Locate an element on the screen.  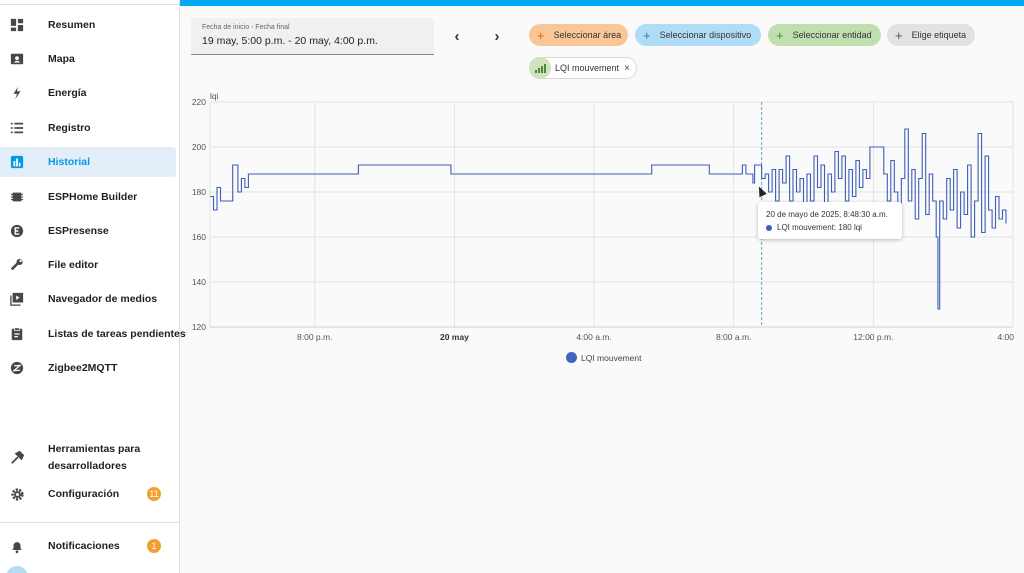
selected-entity-label: LQI mouvement is located at coordinates (587, 68).